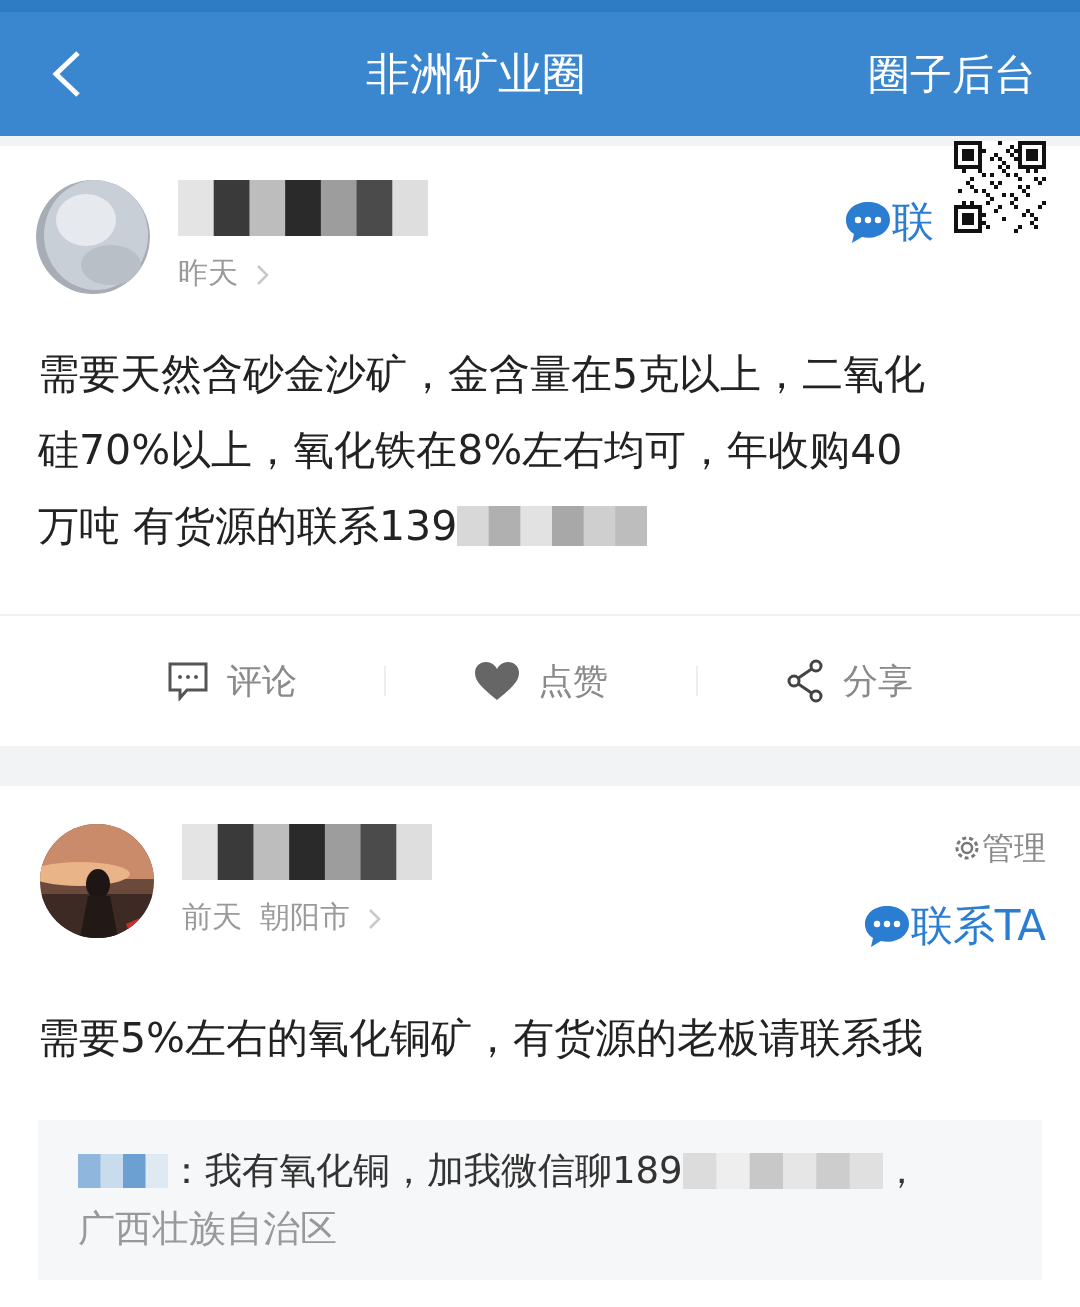 Image resolution: width=1080 pixels, height=1307 pixels. Describe the element at coordinates (889, 221) in the screenshot. I see `contact-button: 联` at that location.